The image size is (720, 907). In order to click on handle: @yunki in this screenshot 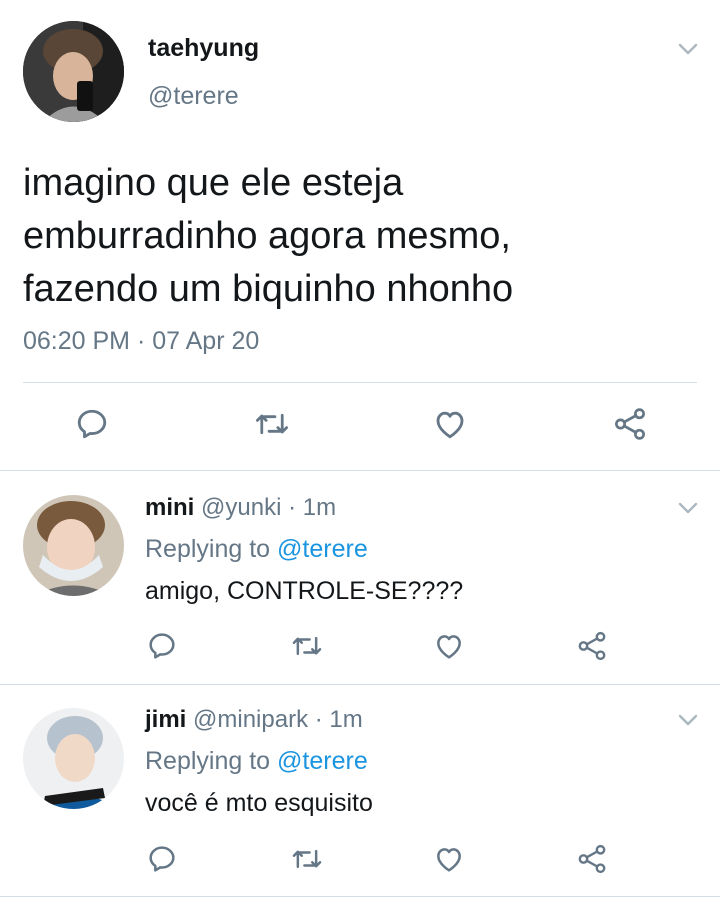, I will do `click(241, 507)`.